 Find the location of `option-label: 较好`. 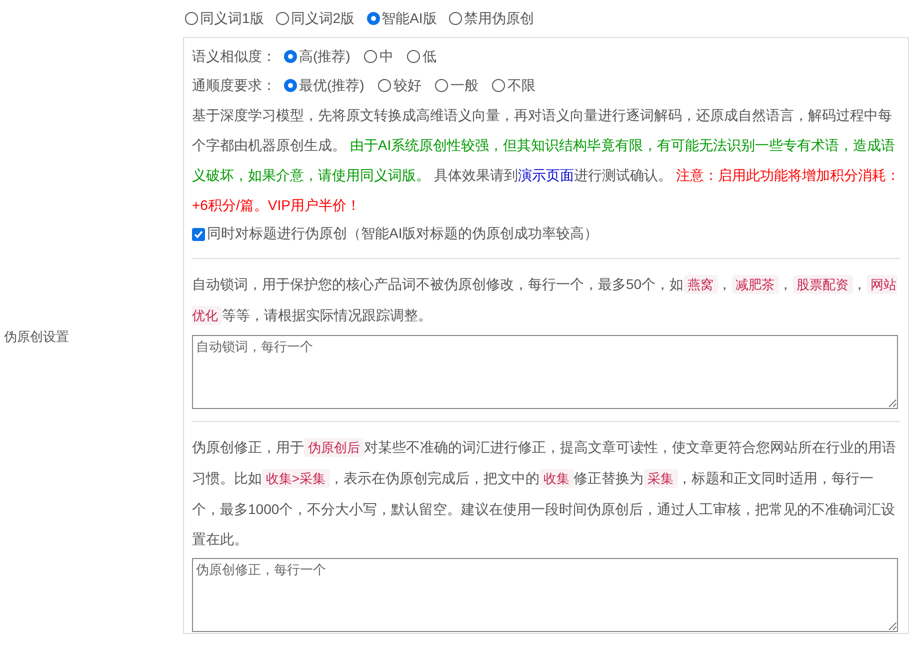

option-label: 较好 is located at coordinates (407, 85).